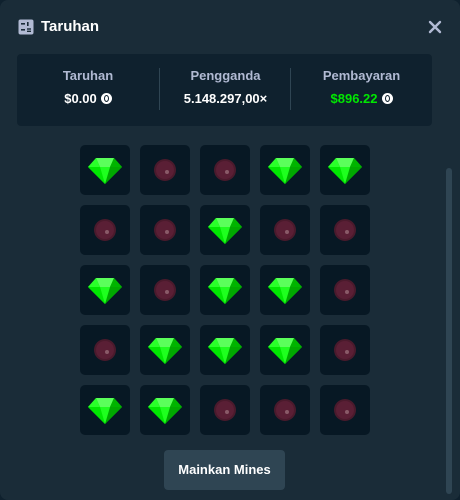  I want to click on stat-bet: Taruhan $0.00, so click(88, 90).